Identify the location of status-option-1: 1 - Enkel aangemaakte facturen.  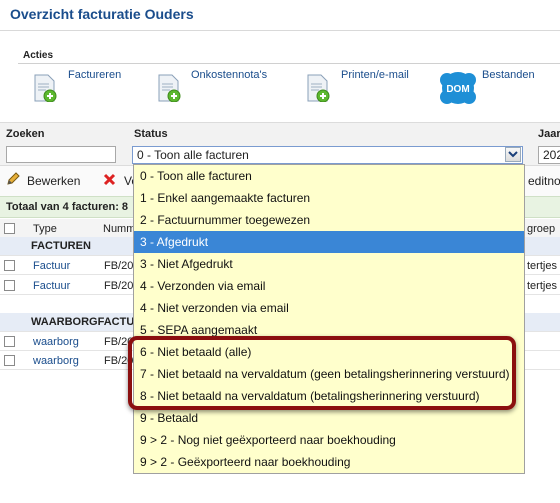
(329, 198).